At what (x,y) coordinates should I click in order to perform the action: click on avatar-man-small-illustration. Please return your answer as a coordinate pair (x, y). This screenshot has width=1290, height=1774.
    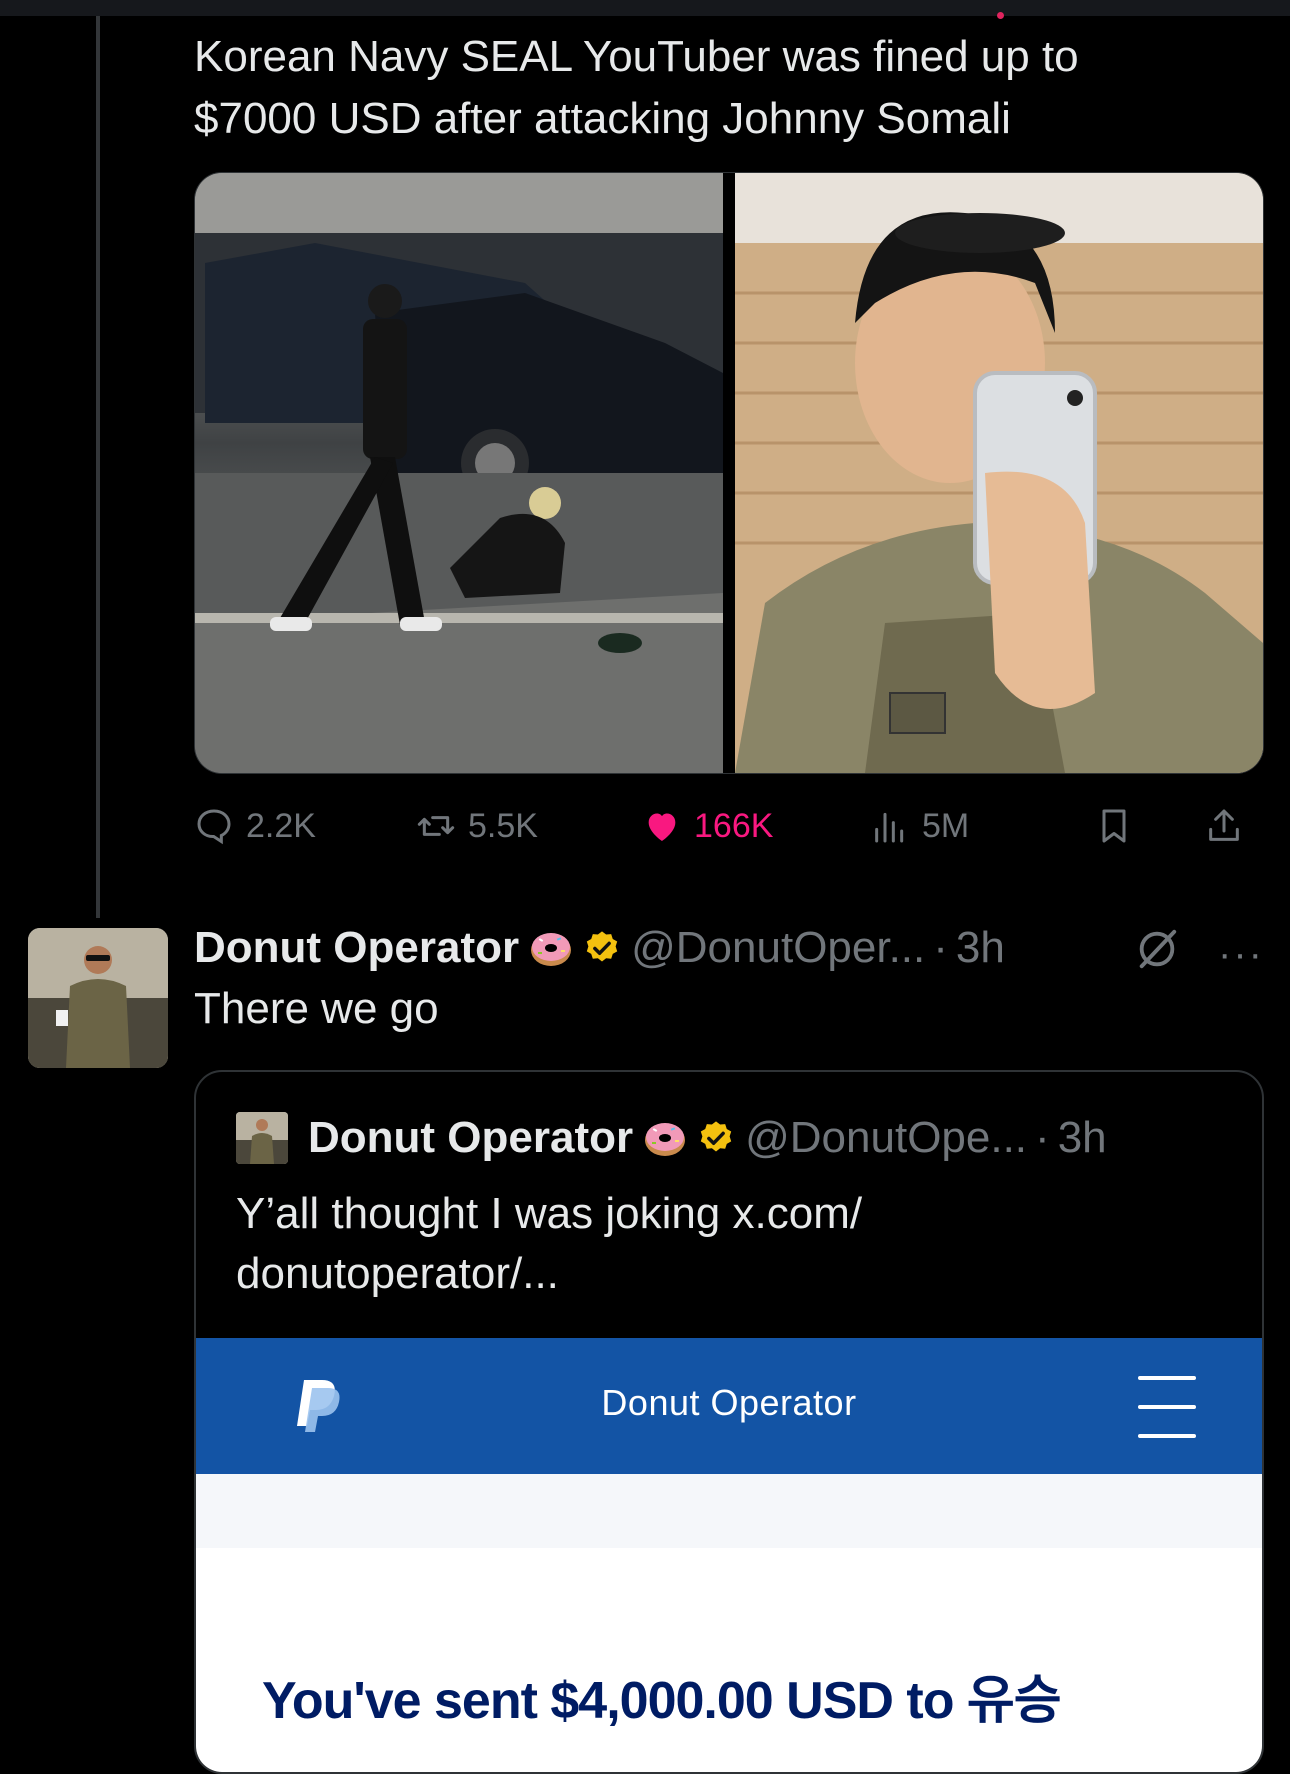
    Looking at the image, I should click on (262, 1138).